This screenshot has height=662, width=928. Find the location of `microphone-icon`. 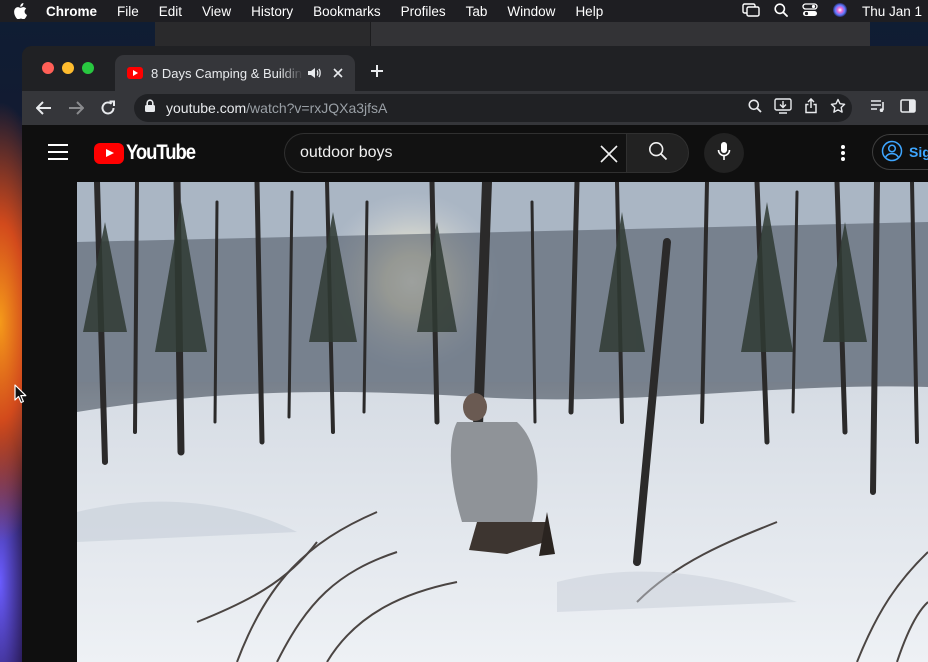

microphone-icon is located at coordinates (724, 153).